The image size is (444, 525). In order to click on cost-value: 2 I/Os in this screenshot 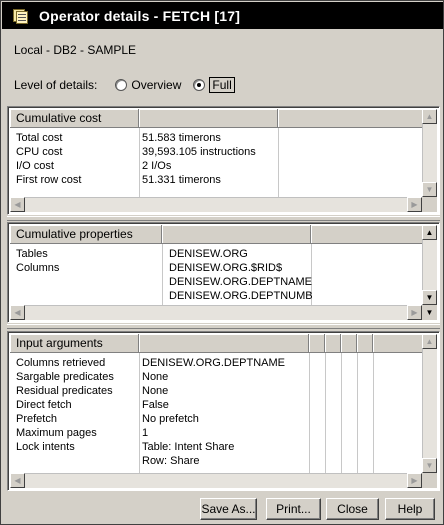, I will do `click(157, 166)`.